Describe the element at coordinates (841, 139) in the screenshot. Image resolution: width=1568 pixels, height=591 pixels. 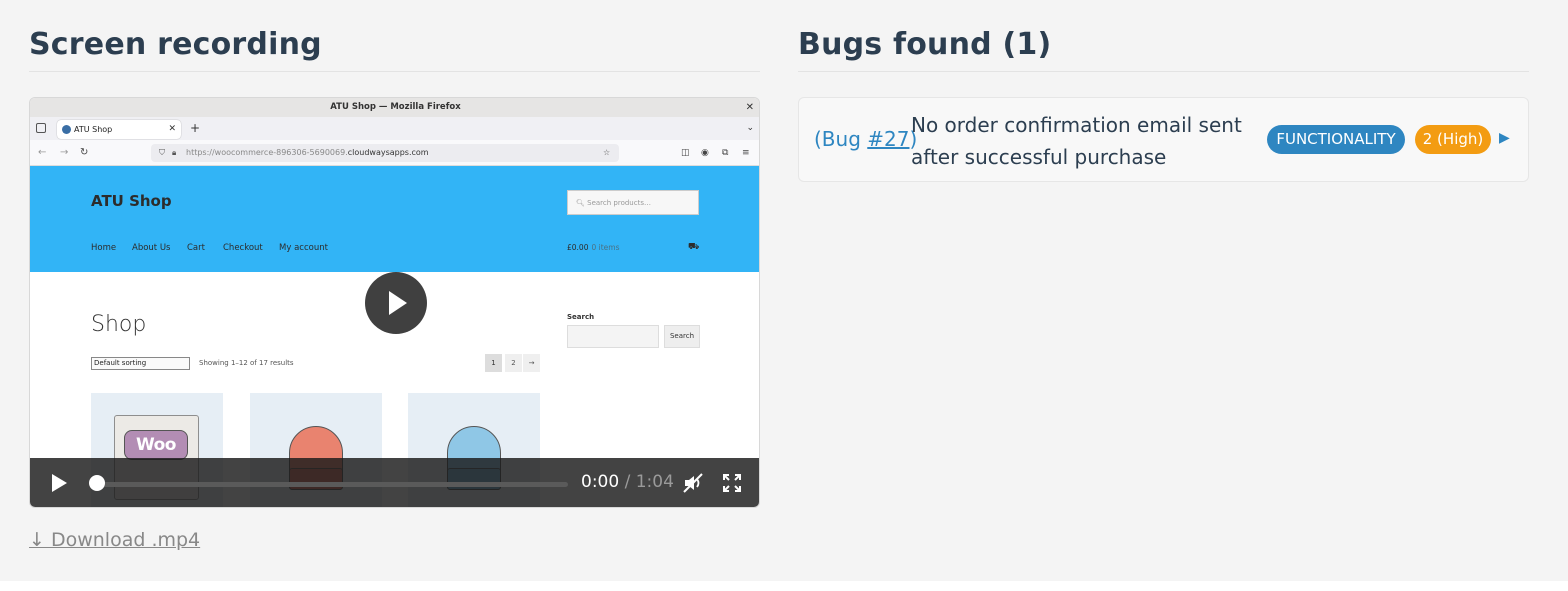
I see `bug-ref-prefix: (Bug` at that location.